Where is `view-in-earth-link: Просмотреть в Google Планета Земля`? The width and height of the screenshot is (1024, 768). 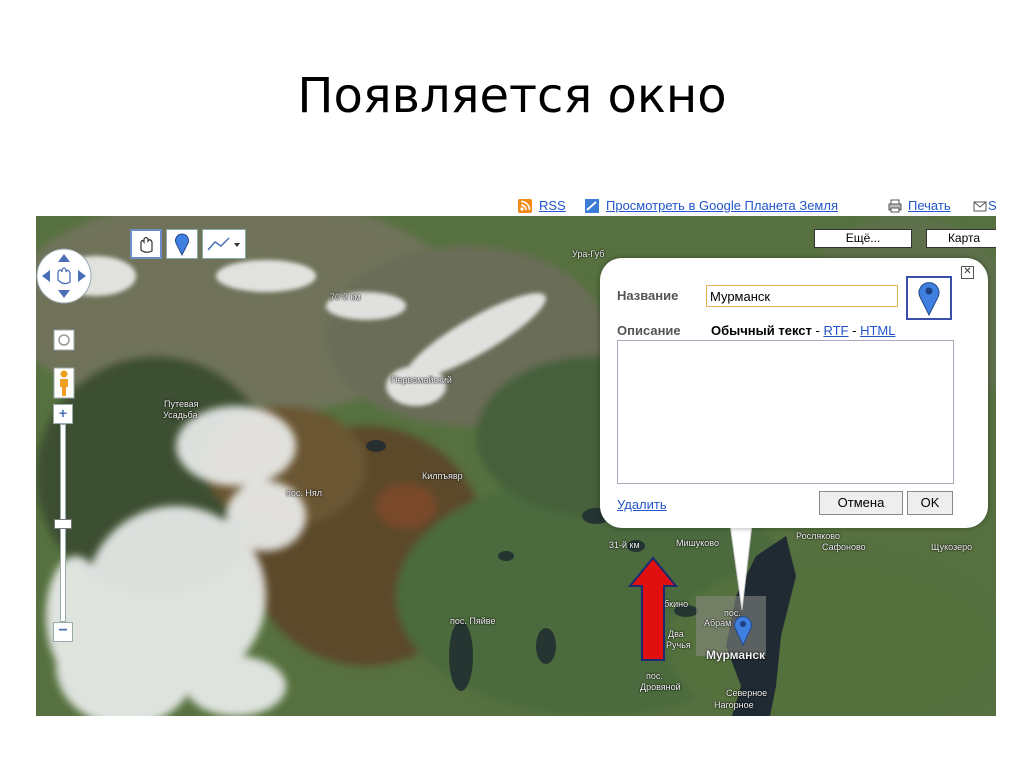 view-in-earth-link: Просмотреть в Google Планета Земля is located at coordinates (722, 205).